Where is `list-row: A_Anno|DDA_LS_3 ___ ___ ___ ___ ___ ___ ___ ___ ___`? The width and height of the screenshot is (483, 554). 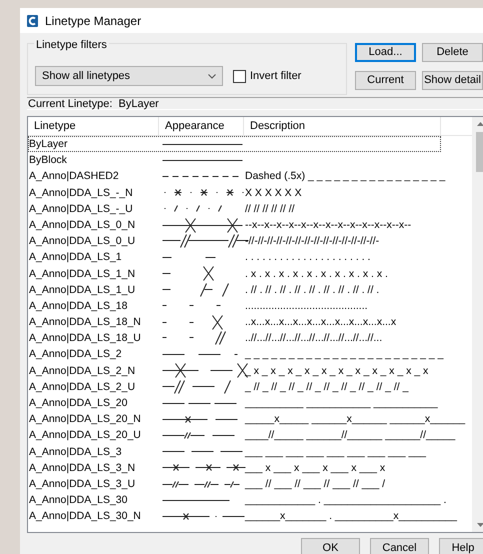
list-row: A_Anno|DDA_LS_3 ___ ___ ___ ___ ___ ___ ___ ___ ___ is located at coordinates (250, 452).